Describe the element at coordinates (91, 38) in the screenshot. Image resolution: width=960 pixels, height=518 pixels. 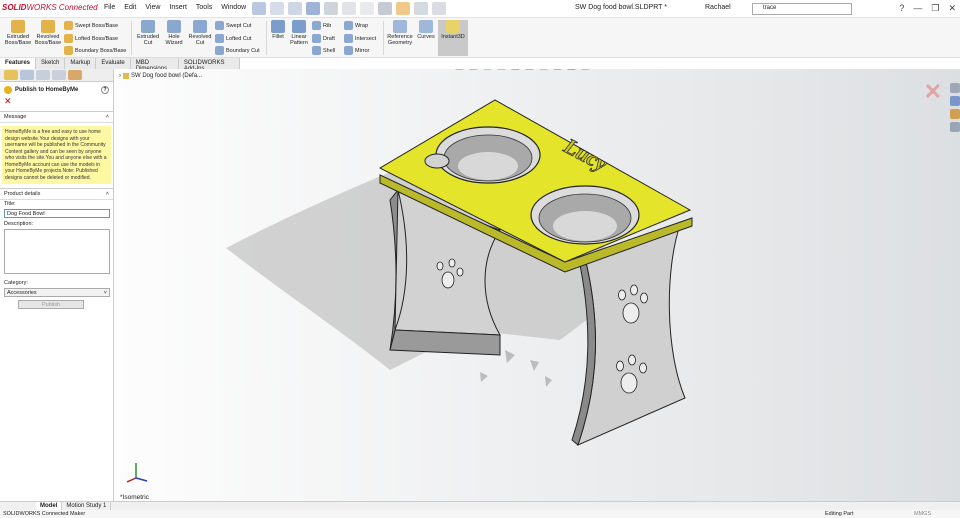
I see `lofted-boss-button: Lofted Boss/Base` at that location.